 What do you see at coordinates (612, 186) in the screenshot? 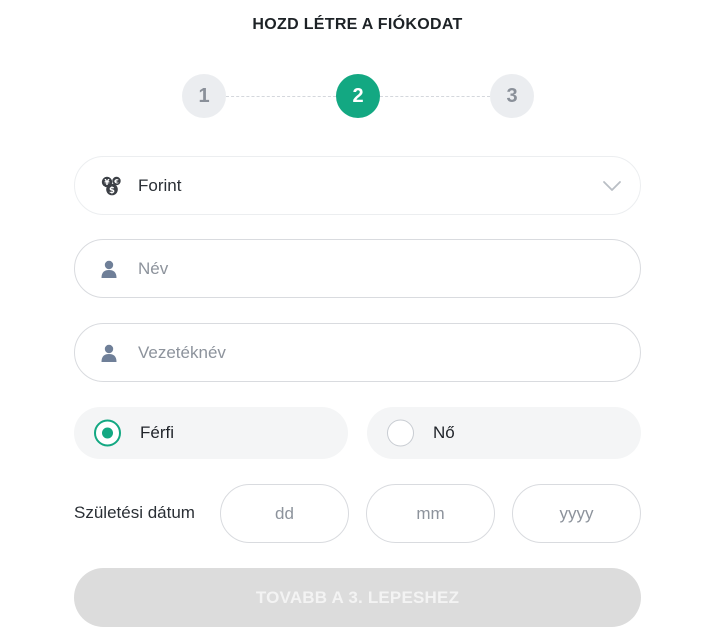
I see `chevron-down-icon` at bounding box center [612, 186].